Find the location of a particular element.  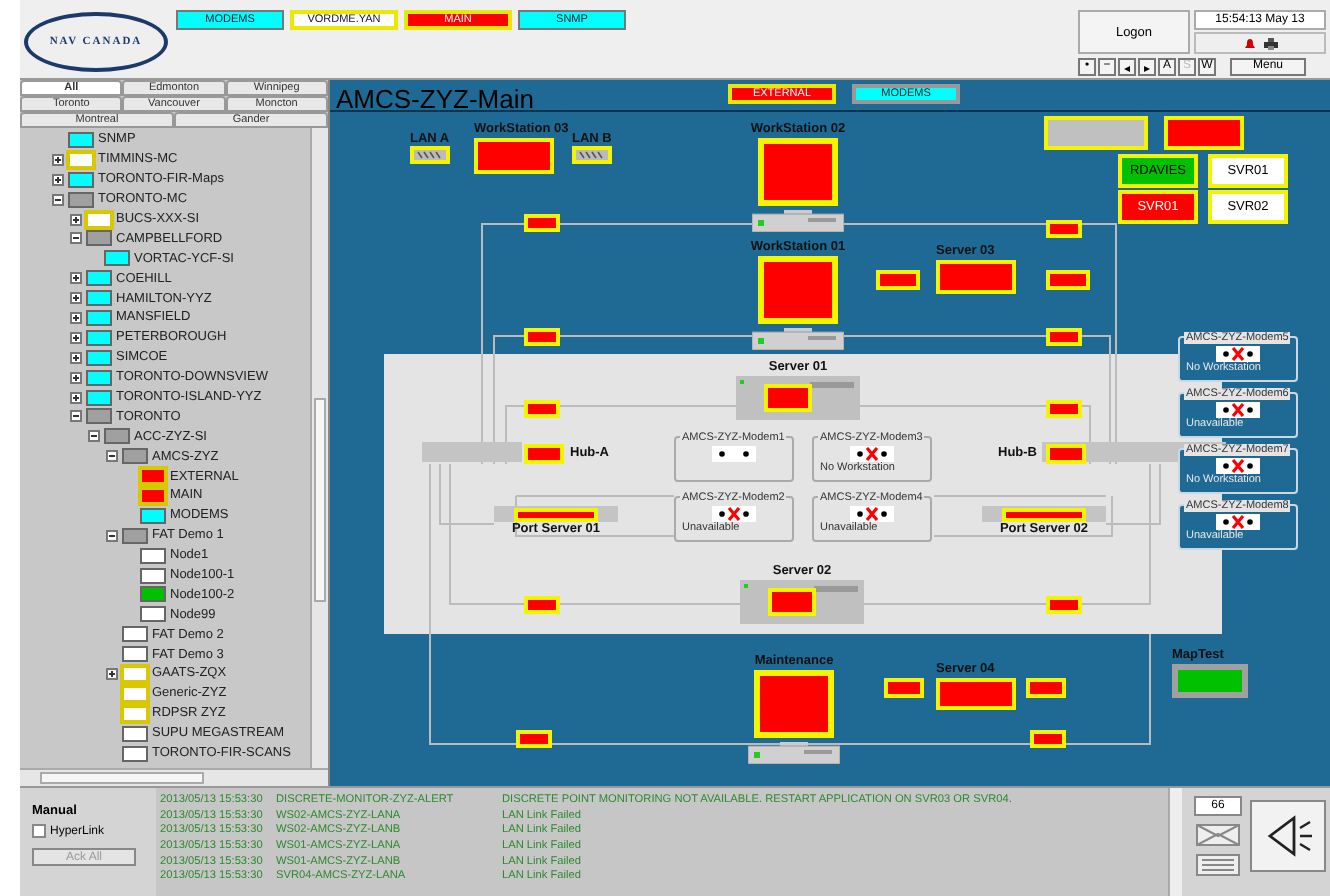

speaker-button is located at coordinates (1288, 836).